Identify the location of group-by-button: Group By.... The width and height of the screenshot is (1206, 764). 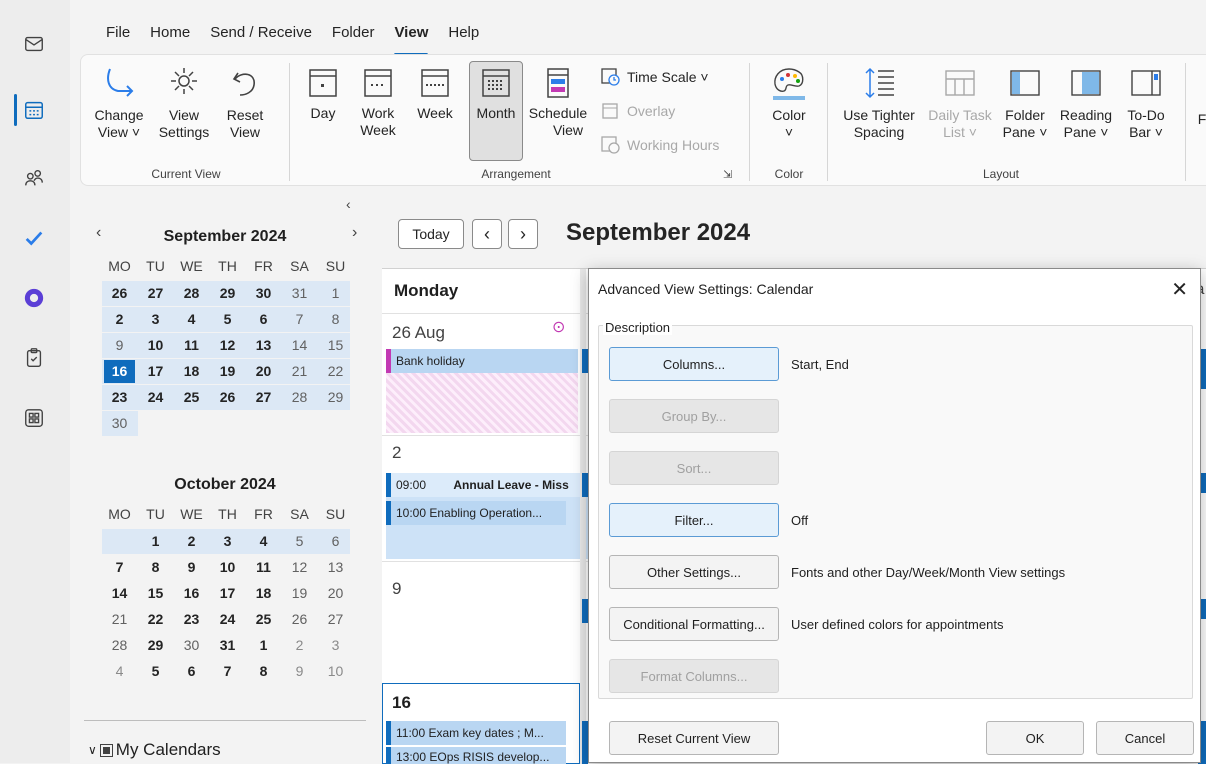
(694, 416).